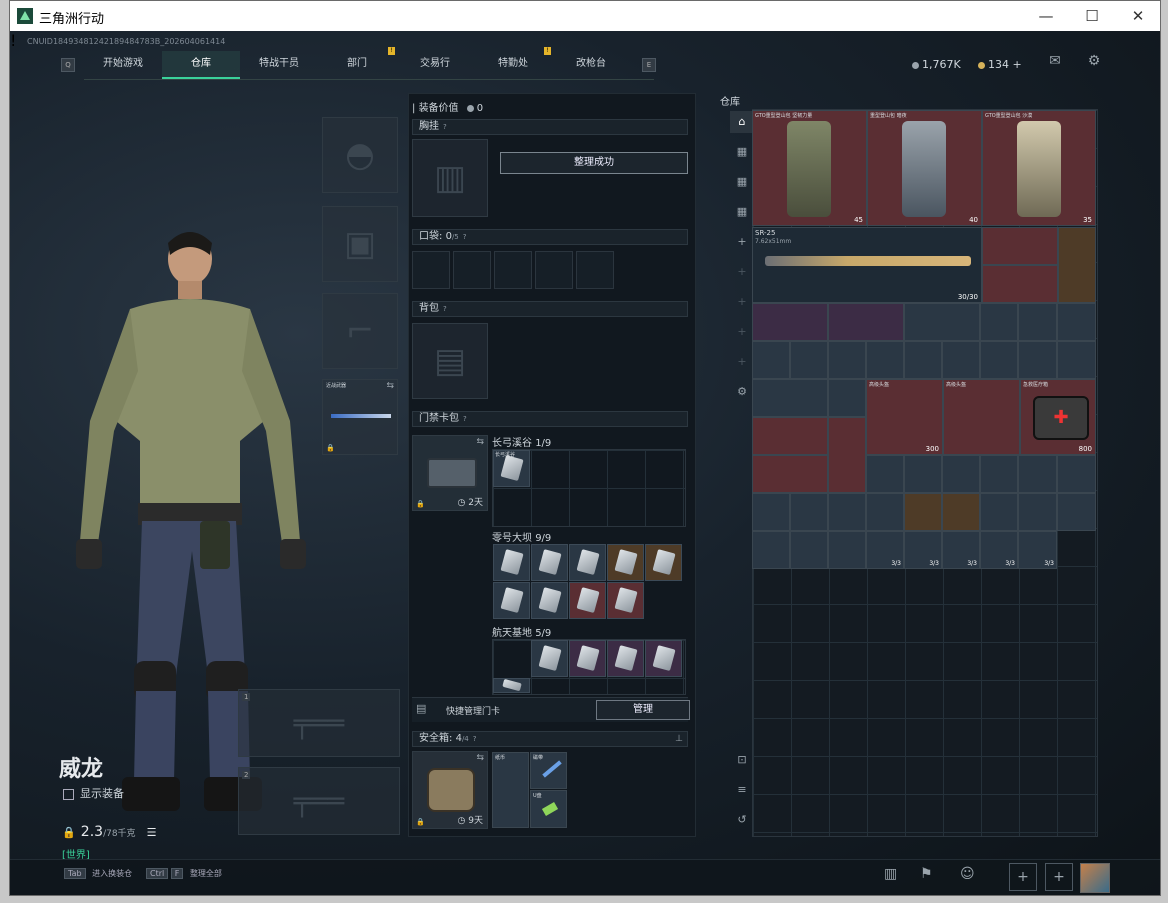 The width and height of the screenshot is (1168, 903). I want to click on armor-slot: ▣, so click(360, 244).